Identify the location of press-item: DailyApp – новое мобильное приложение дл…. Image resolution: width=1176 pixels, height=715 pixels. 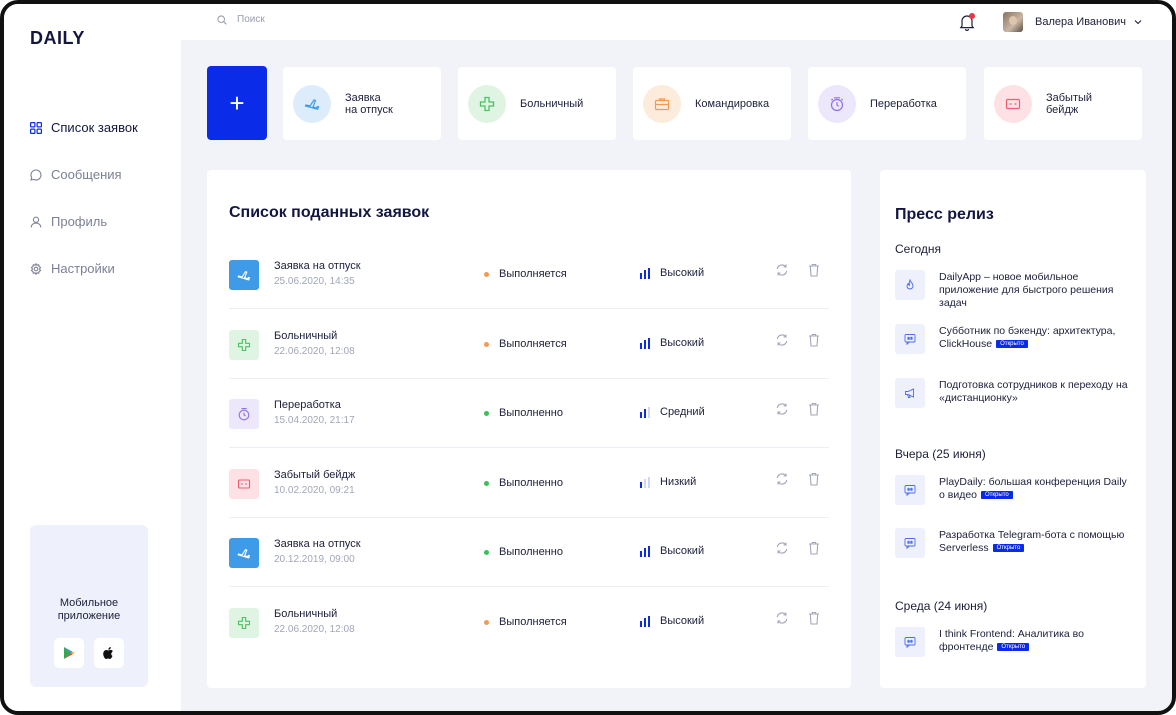
(1015, 290).